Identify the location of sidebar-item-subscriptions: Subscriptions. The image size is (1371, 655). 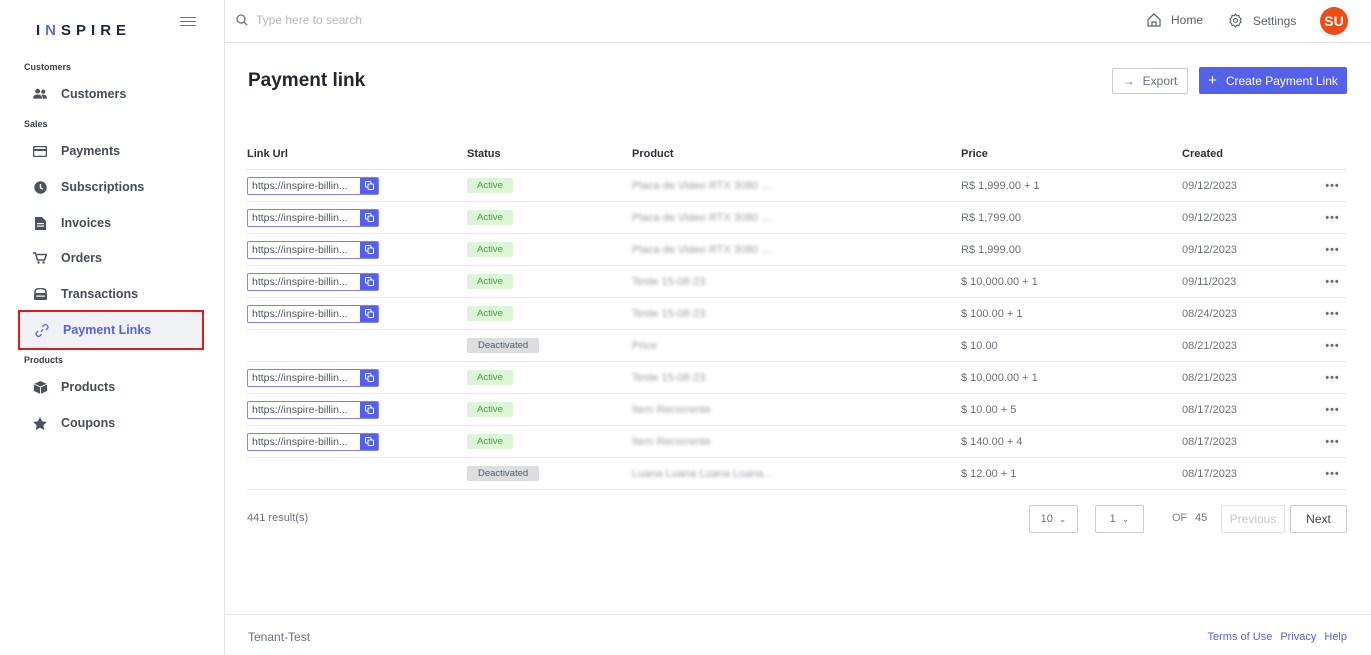
(111, 187).